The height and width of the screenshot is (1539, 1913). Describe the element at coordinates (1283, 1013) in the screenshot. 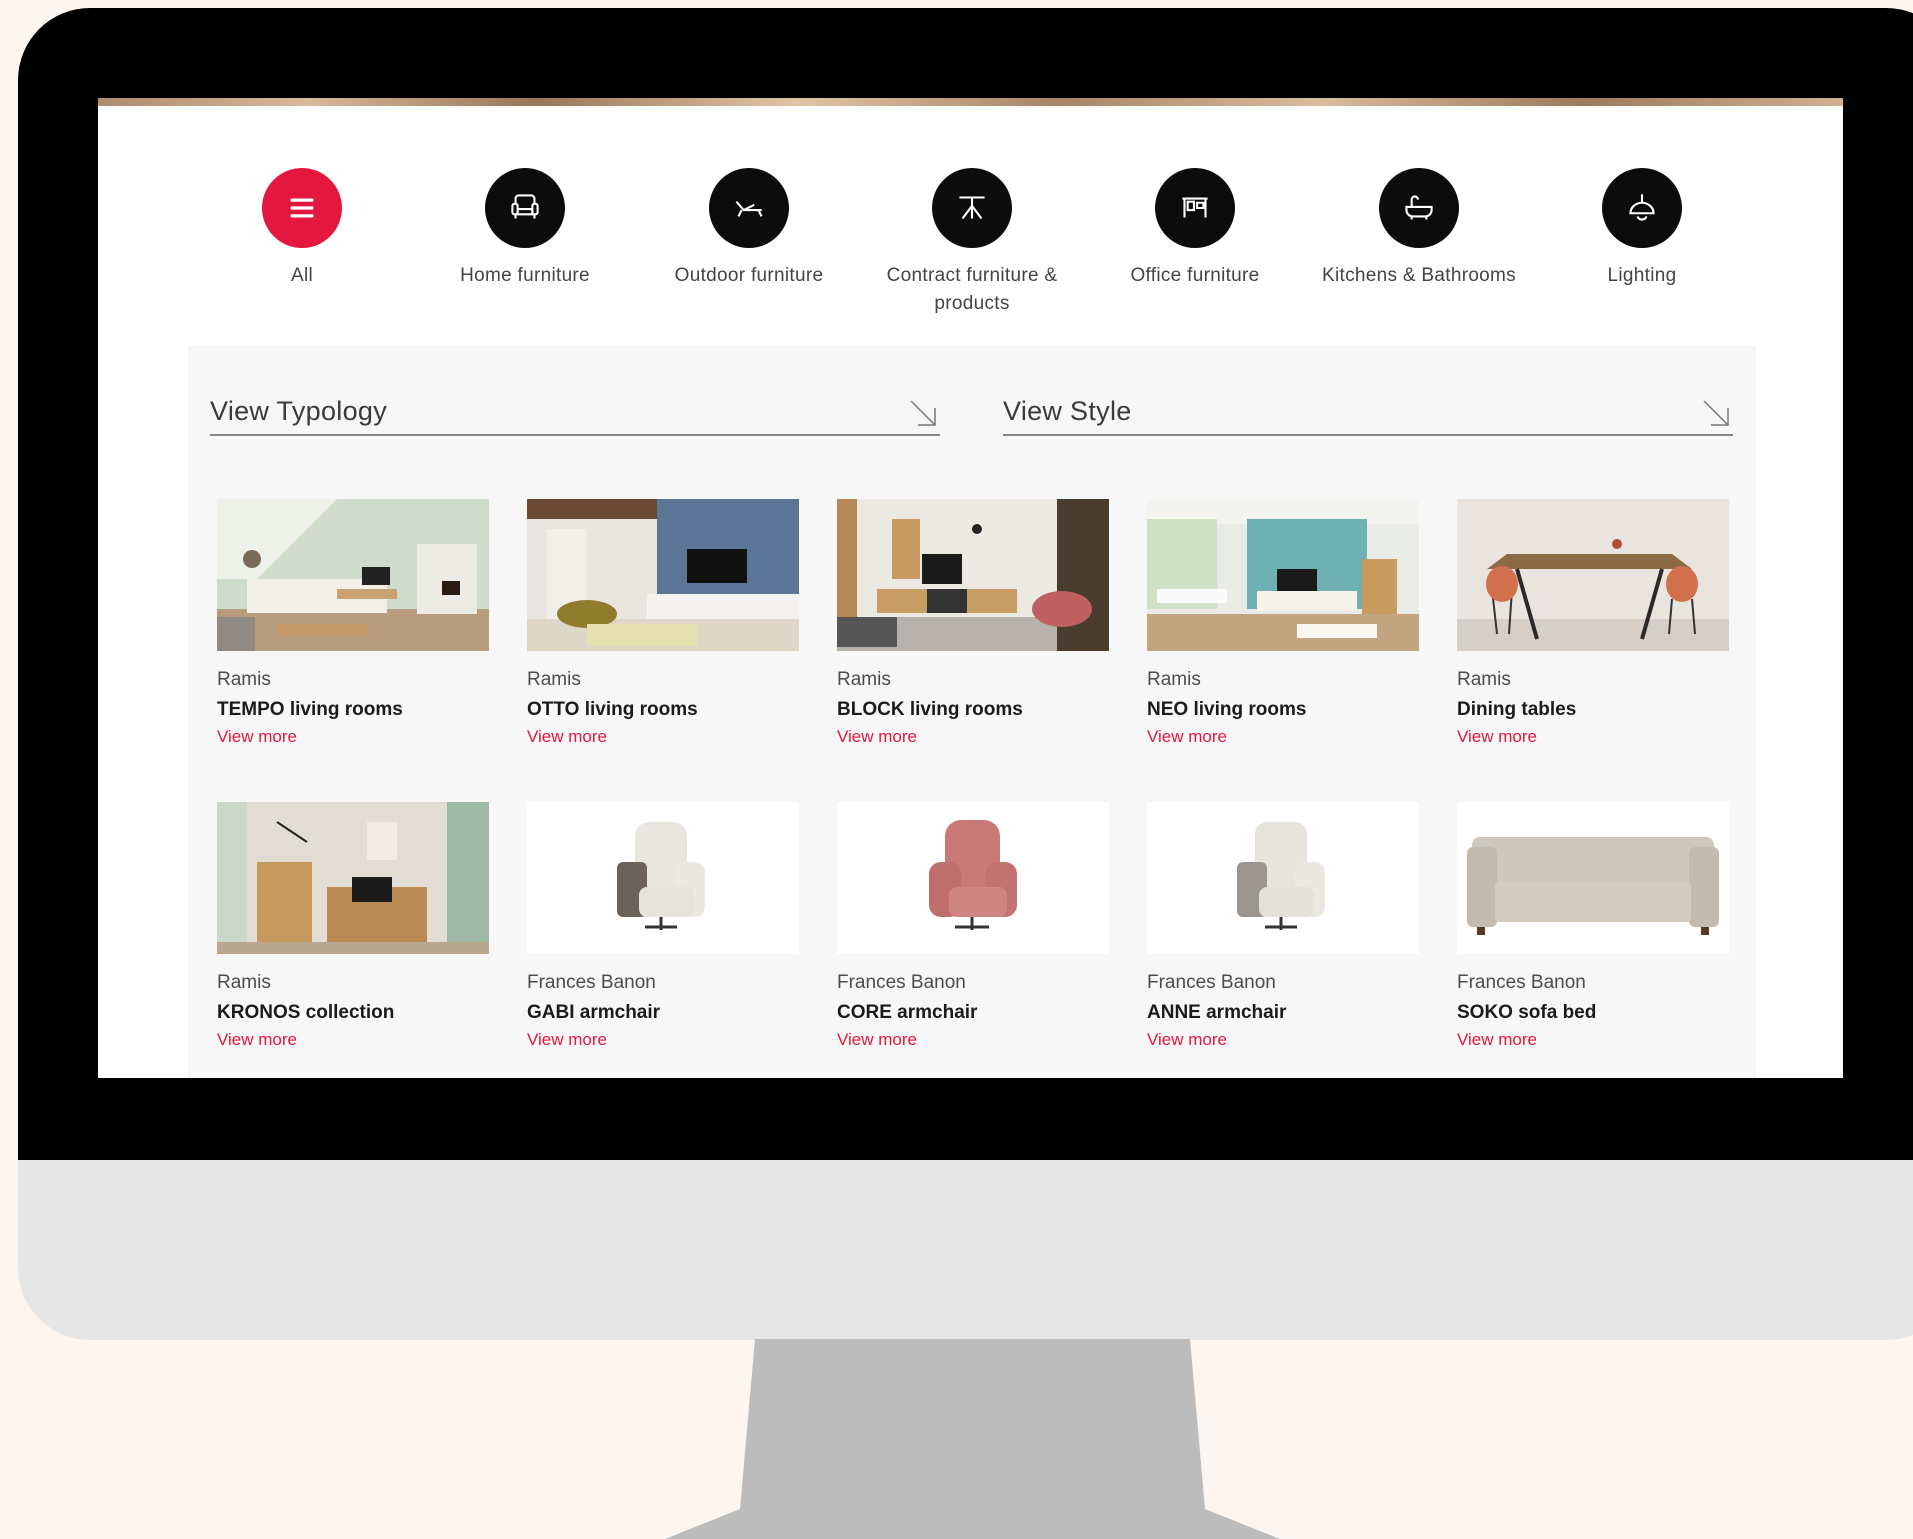

I see `product-name: ANNE armchair` at that location.